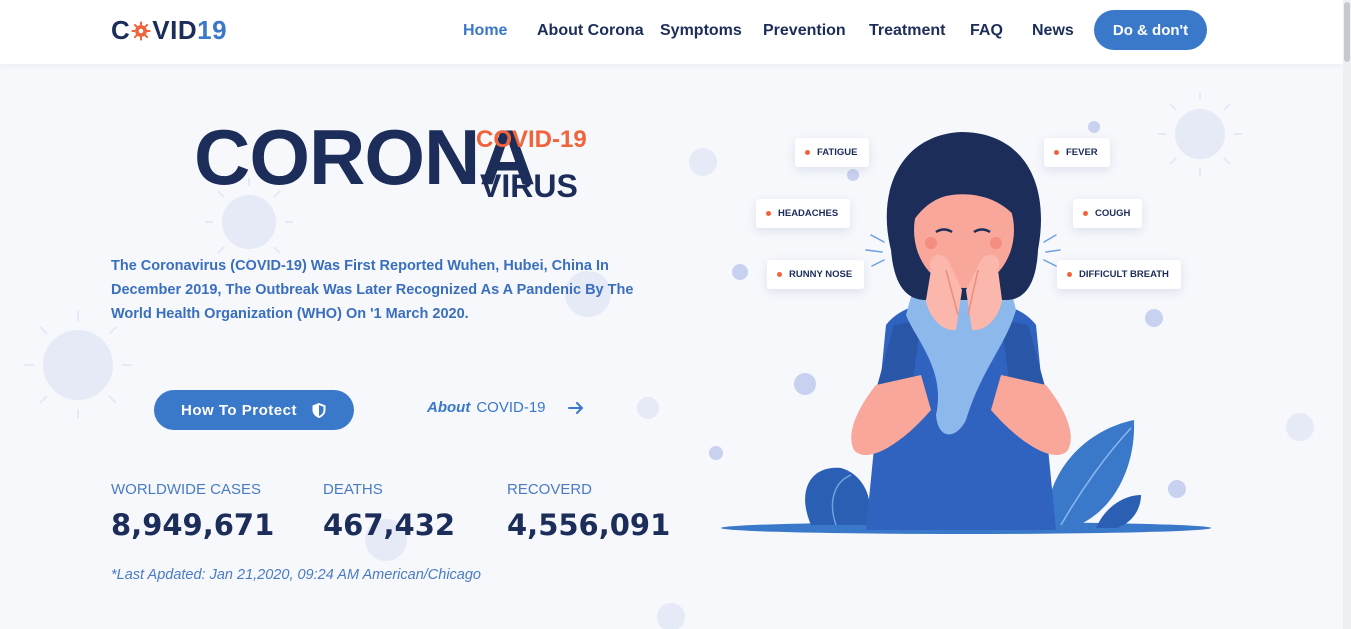 This screenshot has height=629, width=1351. I want to click on symptom-tag-headaches: HEADACHES, so click(803, 213).